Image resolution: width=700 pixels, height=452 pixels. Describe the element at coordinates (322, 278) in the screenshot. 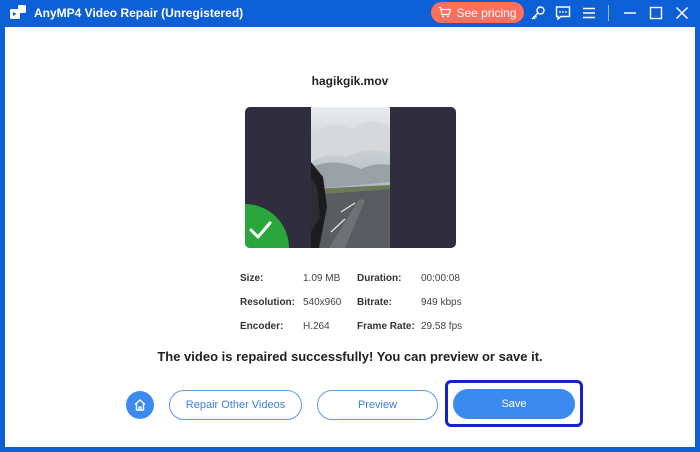

I see `size-value: 1.09 MB` at that location.